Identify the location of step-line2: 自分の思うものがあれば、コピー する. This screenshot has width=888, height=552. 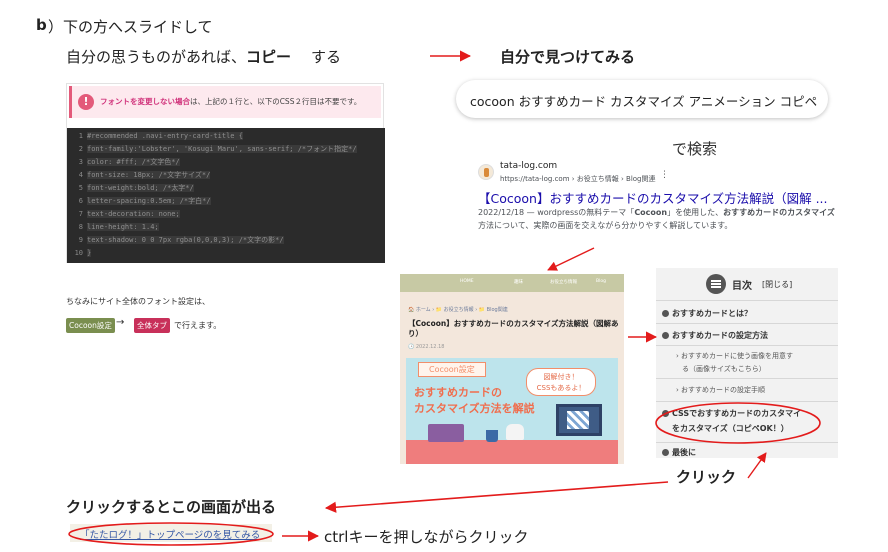
(203, 56).